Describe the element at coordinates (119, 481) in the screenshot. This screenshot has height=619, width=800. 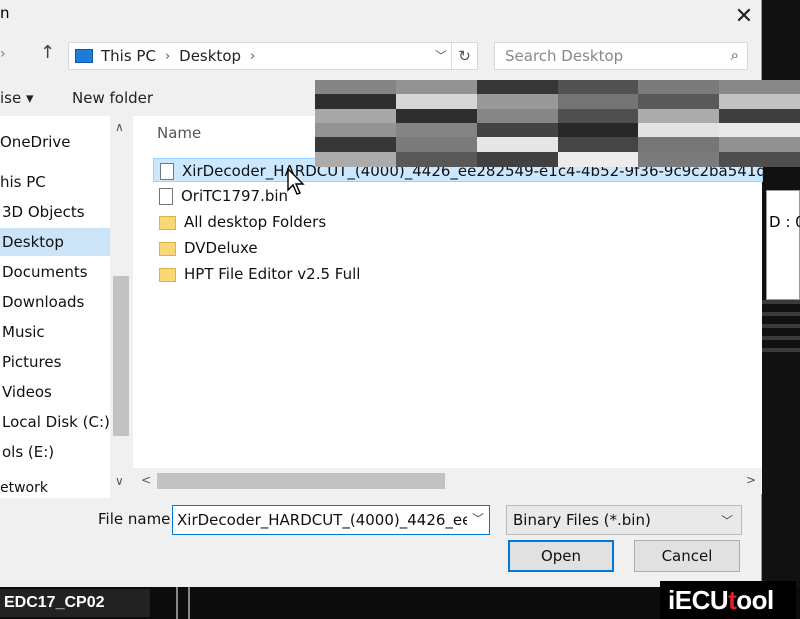
I see `scroll-down-icon: ∨` at that location.